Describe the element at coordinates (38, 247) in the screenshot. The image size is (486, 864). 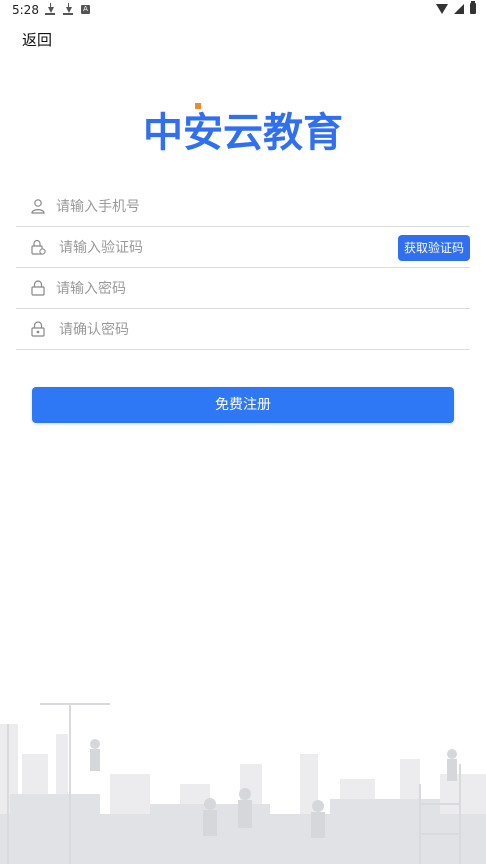
I see `lock-check-icon` at that location.